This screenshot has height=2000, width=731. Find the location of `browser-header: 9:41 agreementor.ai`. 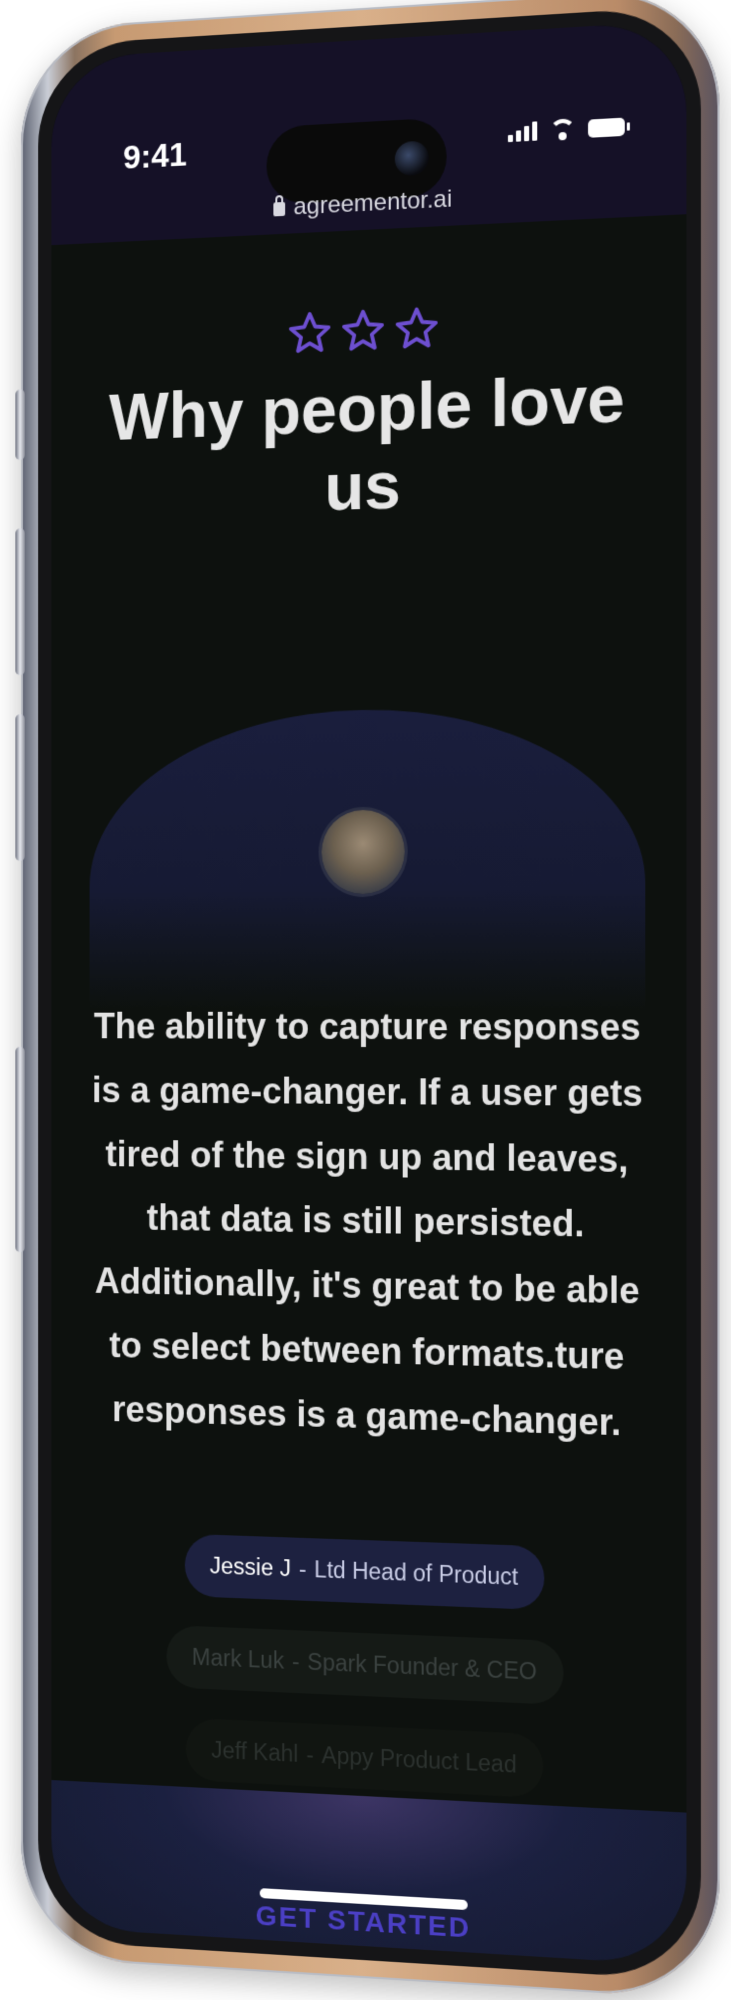

browser-header: 9:41 agreementor.ai is located at coordinates (369, 133).